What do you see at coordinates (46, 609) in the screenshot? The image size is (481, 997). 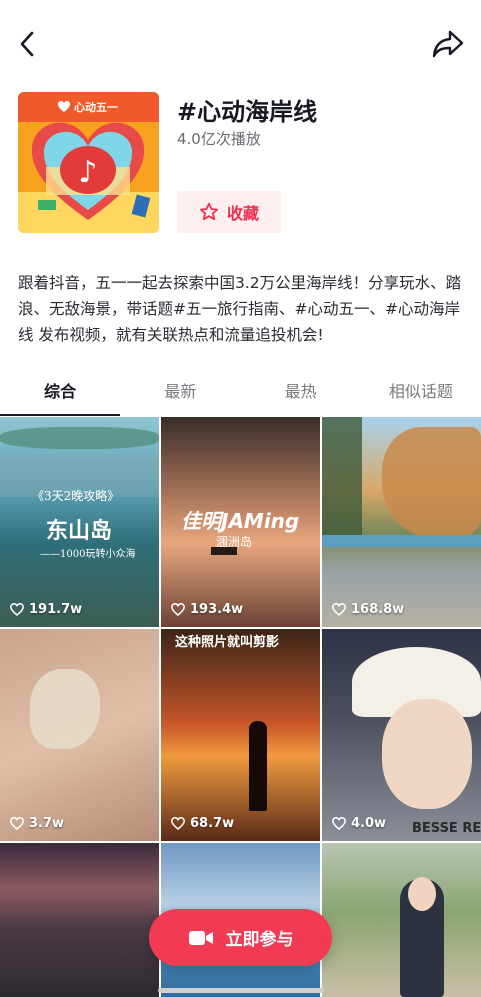 I see `like-count: 191.7w` at bounding box center [46, 609].